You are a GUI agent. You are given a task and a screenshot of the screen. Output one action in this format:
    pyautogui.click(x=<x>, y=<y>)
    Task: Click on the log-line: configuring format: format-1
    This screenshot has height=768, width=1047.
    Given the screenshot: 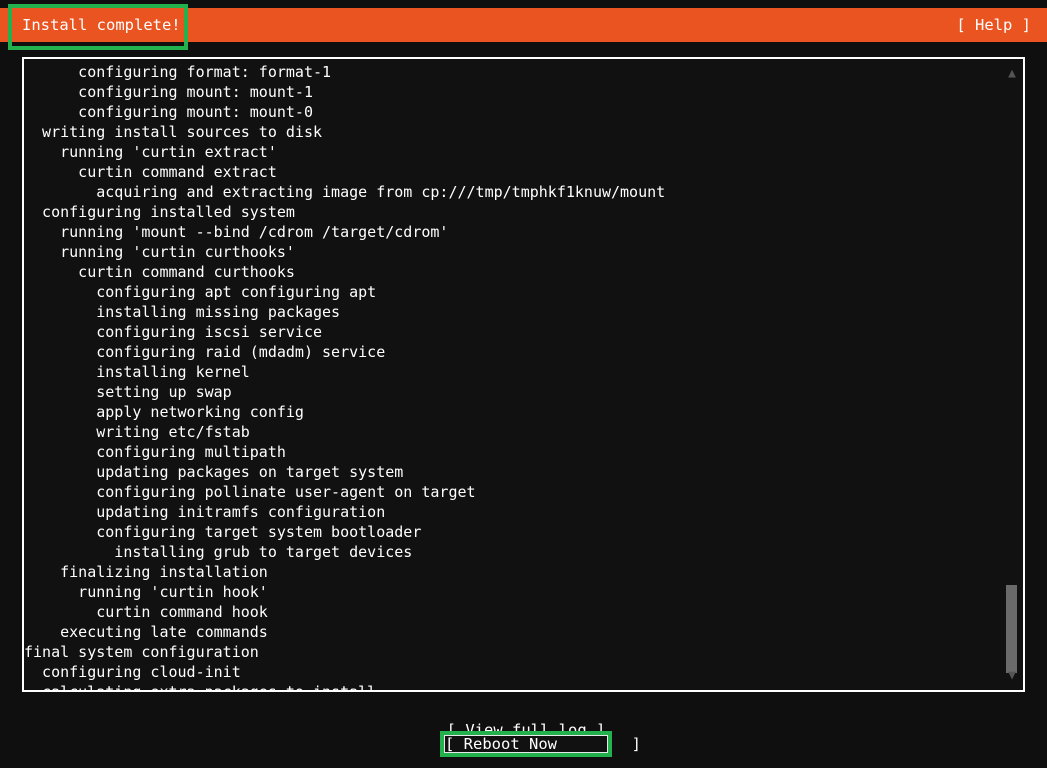 What is the action you would take?
    pyautogui.click(x=178, y=72)
    